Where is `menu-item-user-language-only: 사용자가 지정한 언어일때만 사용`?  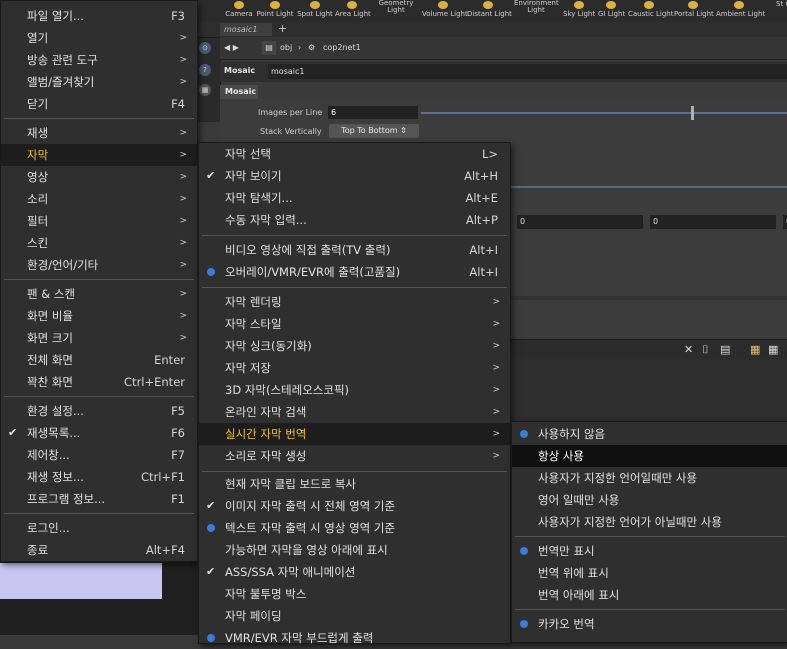 menu-item-user-language-only: 사용자가 지정한 언어일때만 사용 is located at coordinates (649, 478).